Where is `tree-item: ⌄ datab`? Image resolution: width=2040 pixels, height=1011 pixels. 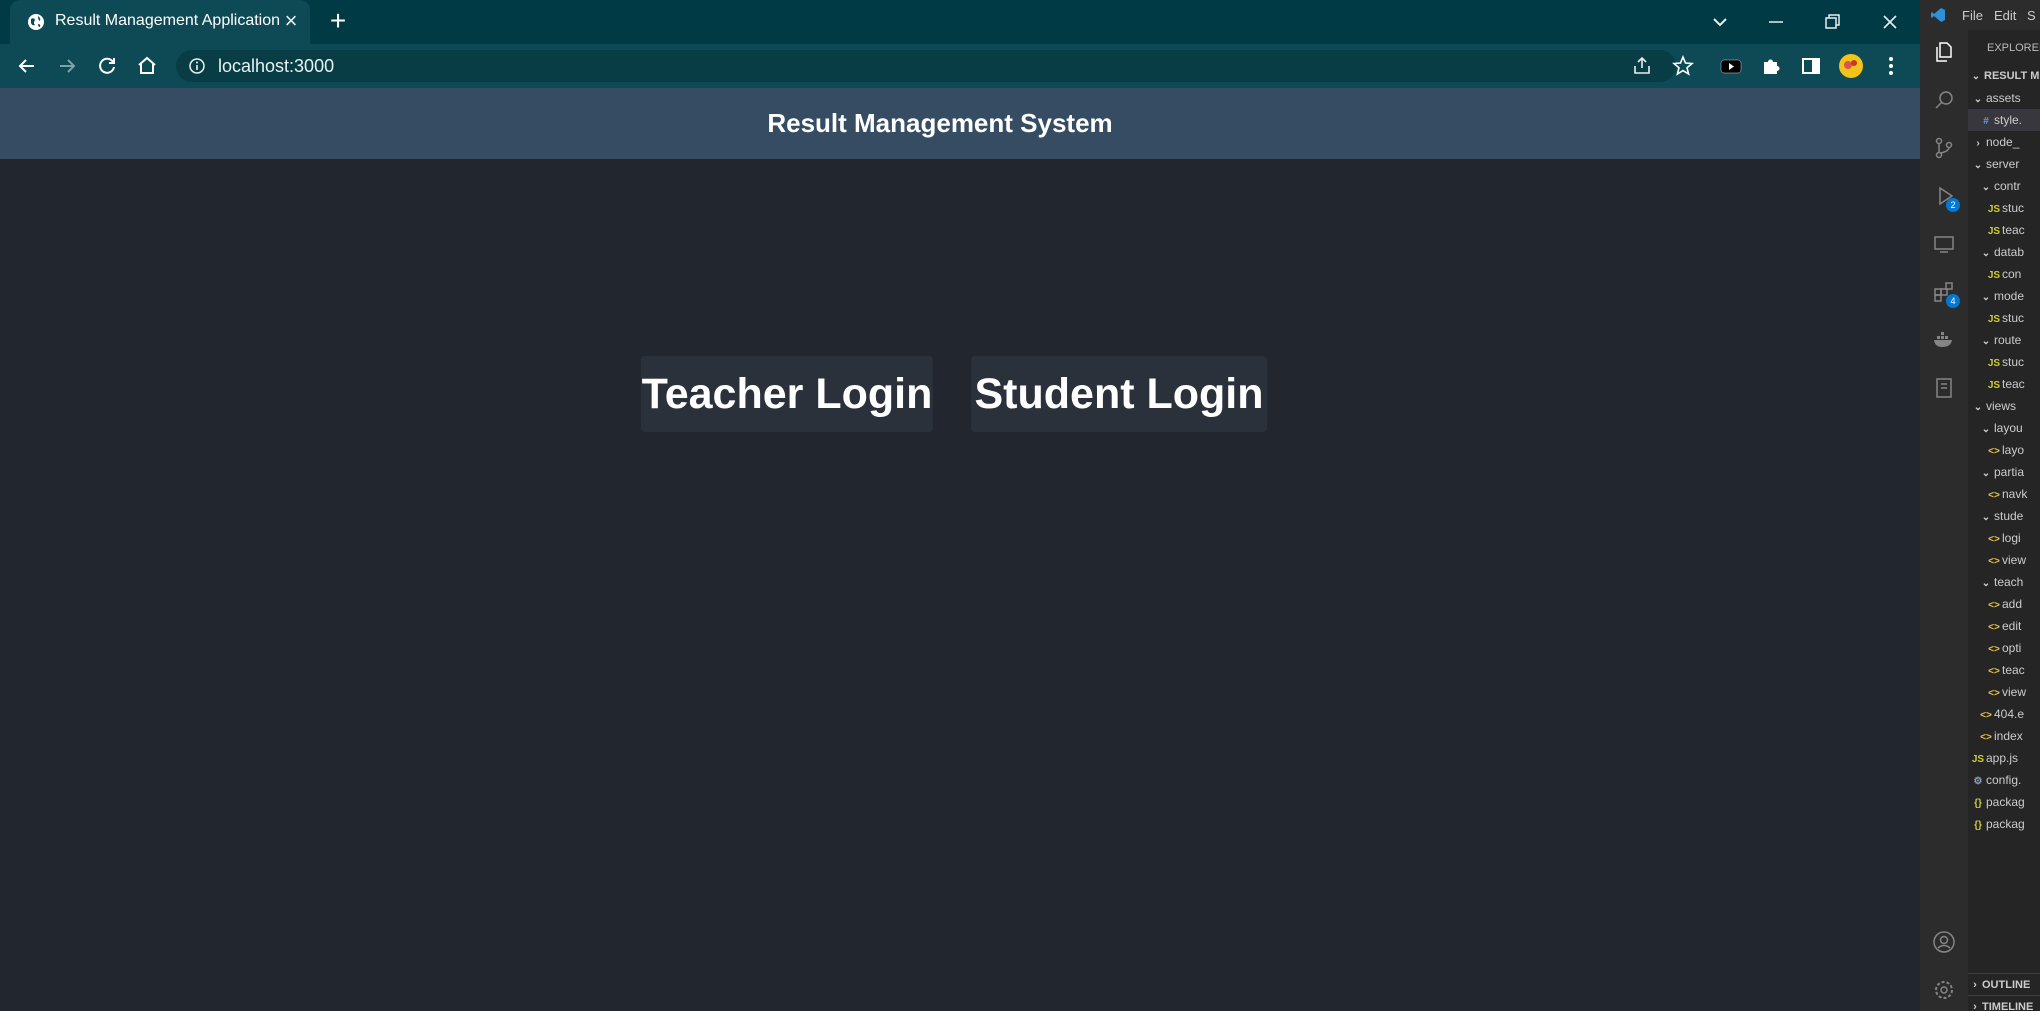 tree-item: ⌄ datab is located at coordinates (2004, 252).